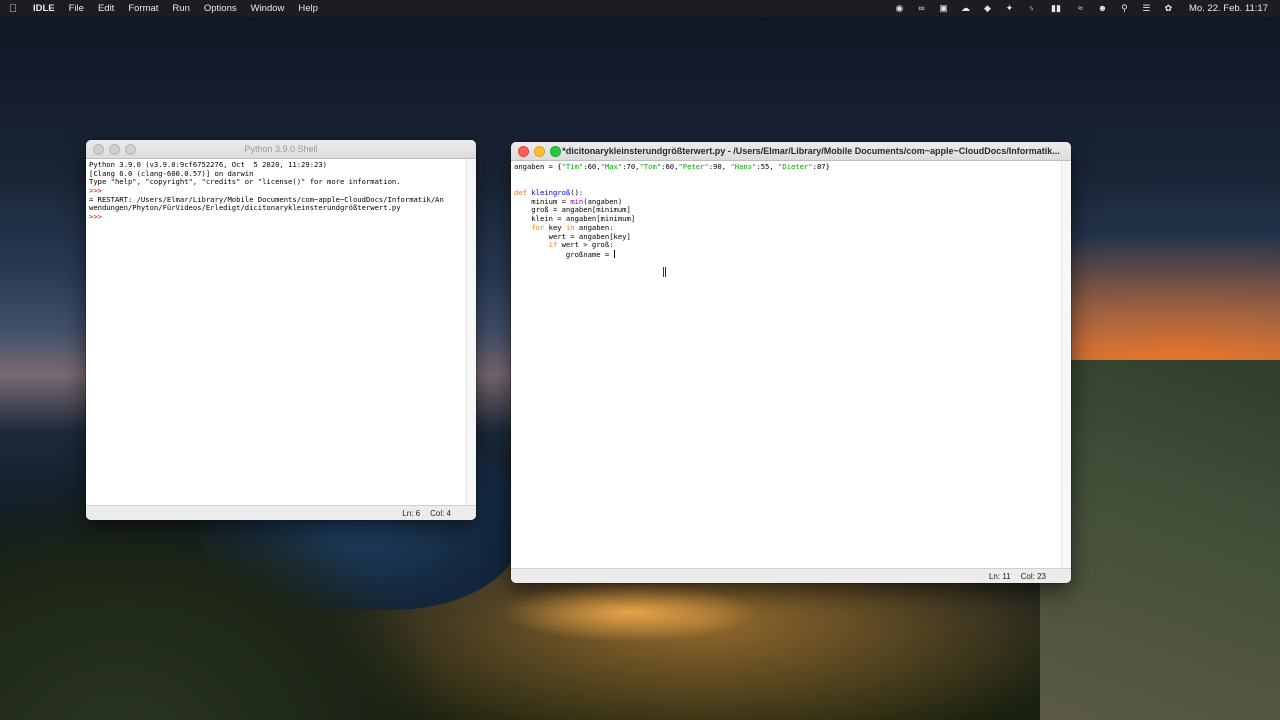  I want to click on siri-icon: ✿, so click(1168, 8).